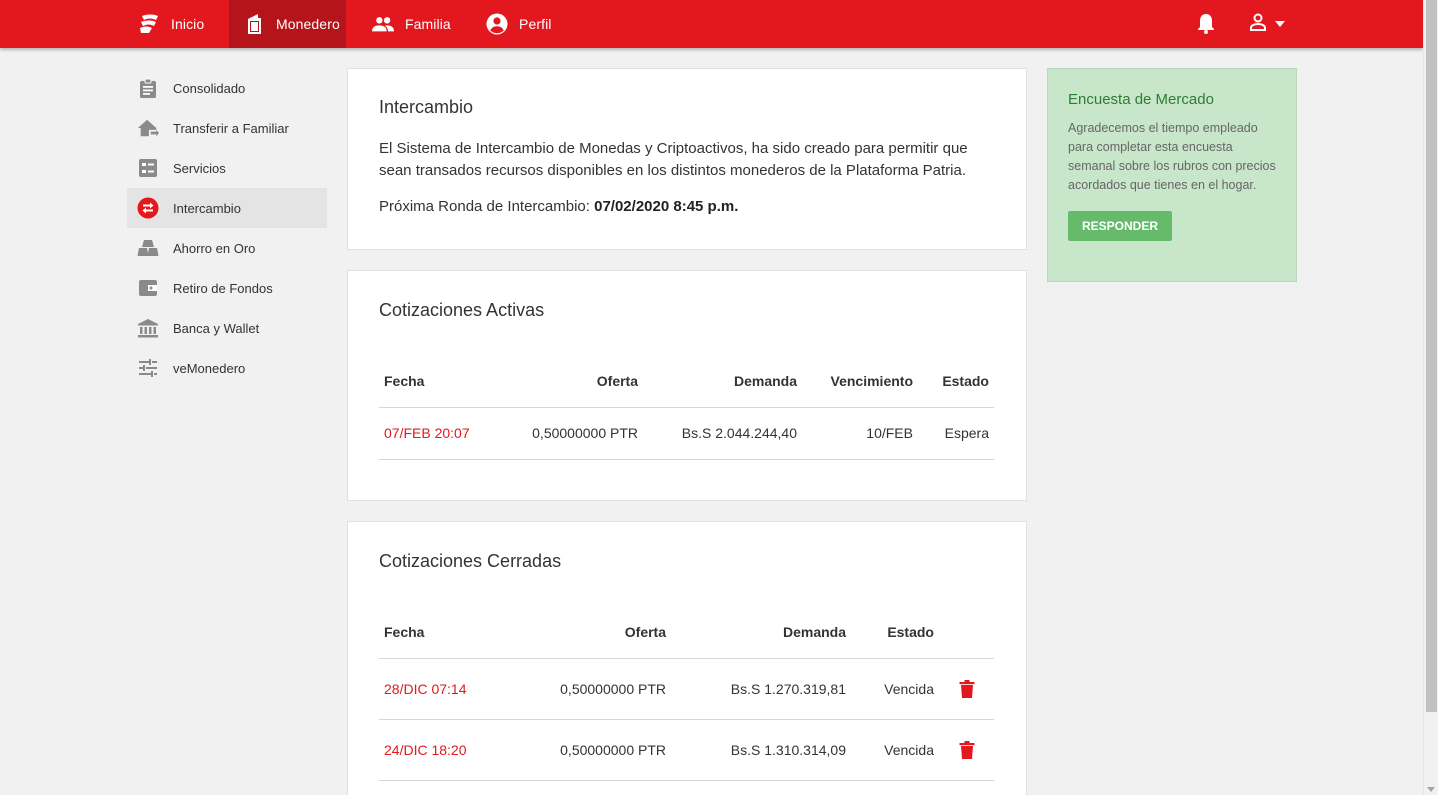 The width and height of the screenshot is (1438, 795). I want to click on cell-fecha: 07/FEB 20:07, so click(439, 433).